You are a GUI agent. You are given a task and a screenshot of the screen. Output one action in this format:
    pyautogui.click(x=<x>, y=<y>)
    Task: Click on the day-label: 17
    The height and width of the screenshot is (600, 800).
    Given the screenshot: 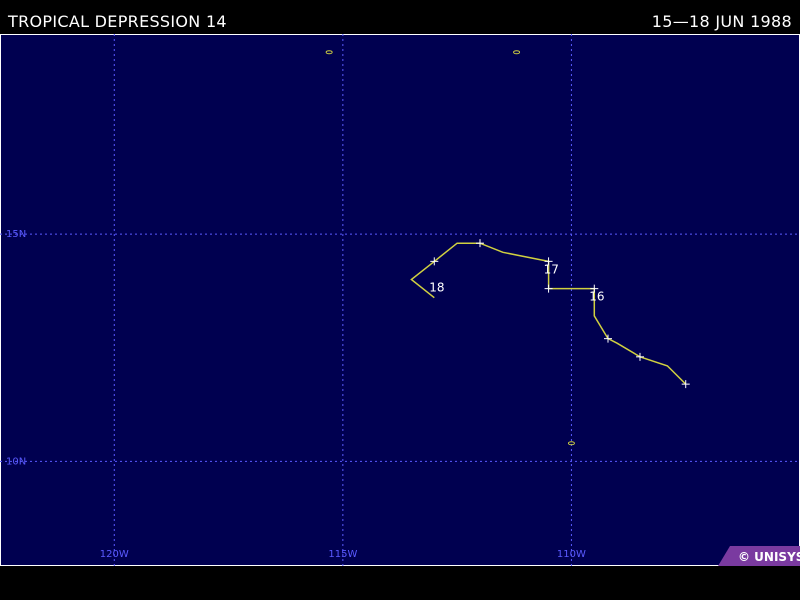 What is the action you would take?
    pyautogui.click(x=551, y=269)
    